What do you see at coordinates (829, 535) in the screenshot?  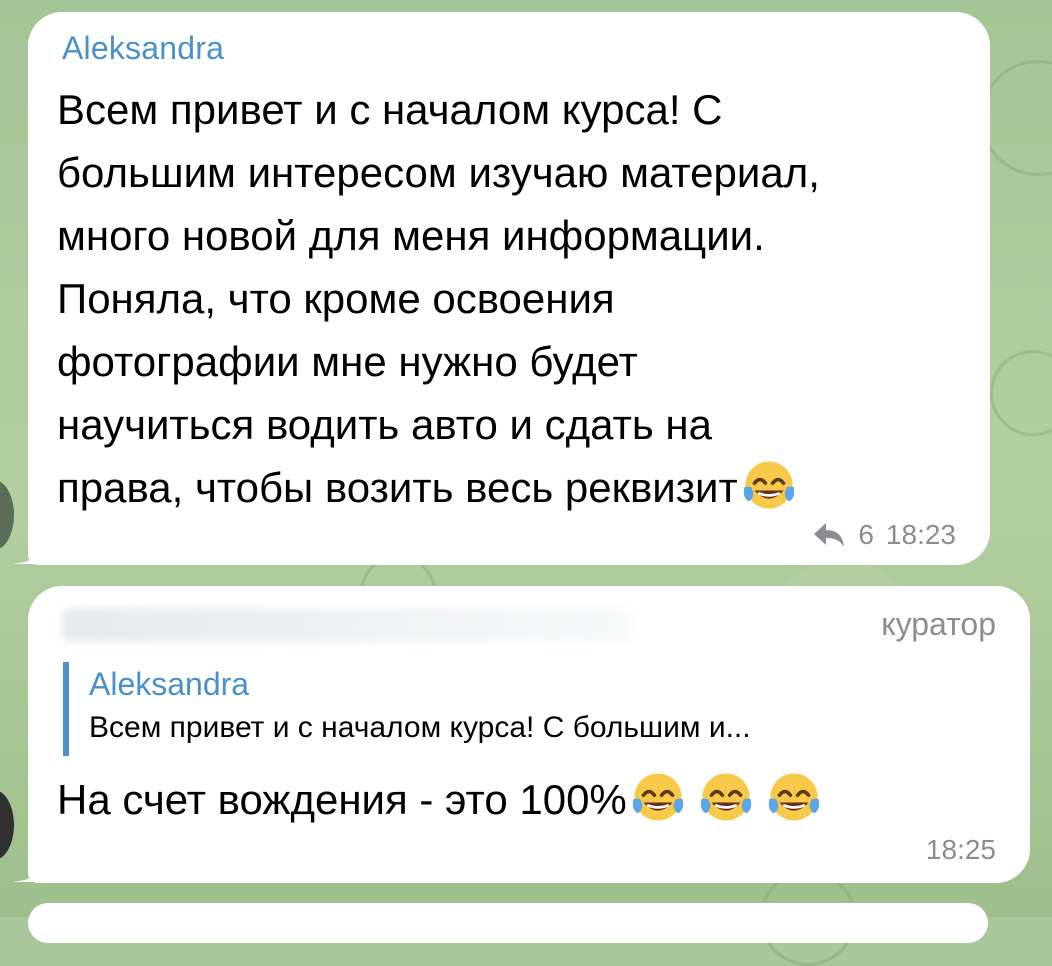 I see `reply-arrow-icon` at bounding box center [829, 535].